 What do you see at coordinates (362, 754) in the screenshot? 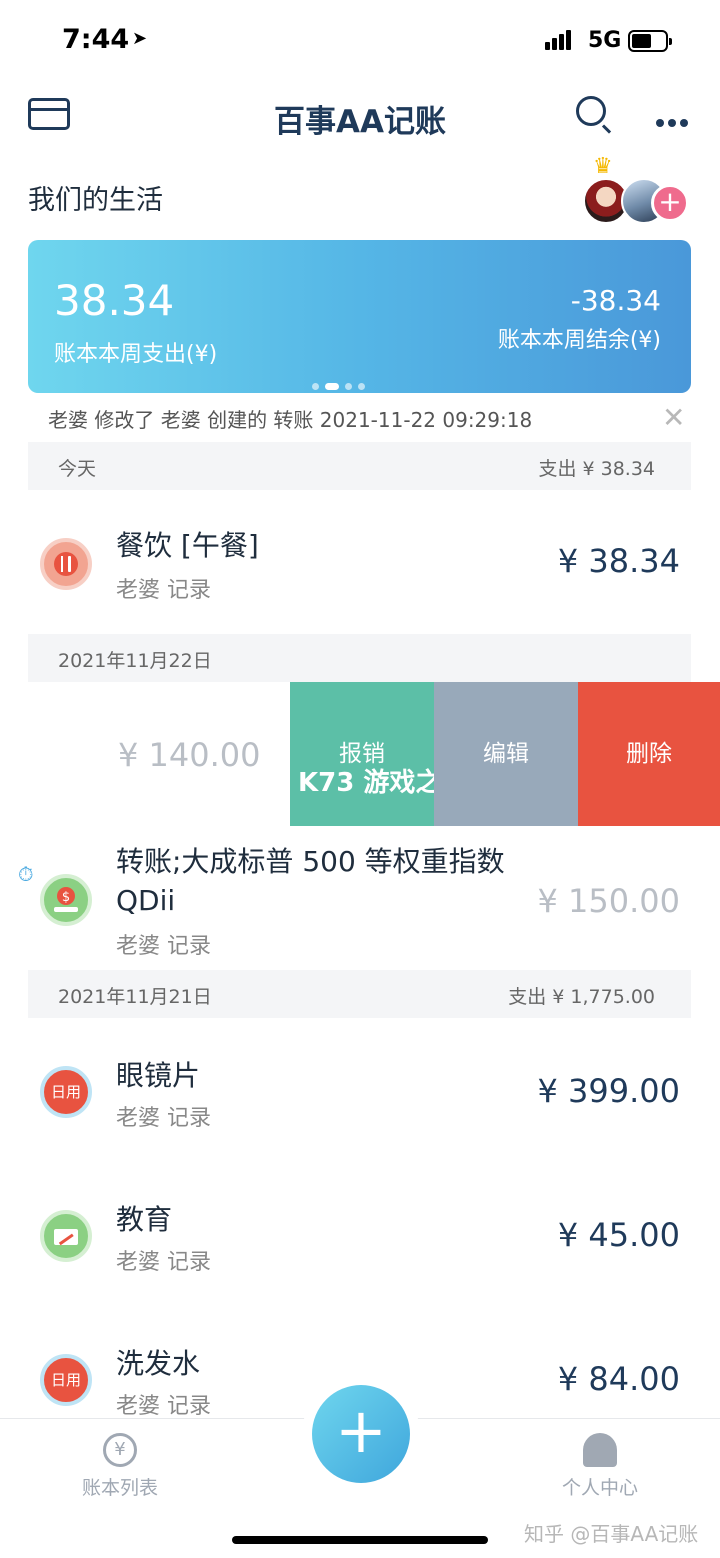
I see `reimburse-button: 报销` at bounding box center [362, 754].